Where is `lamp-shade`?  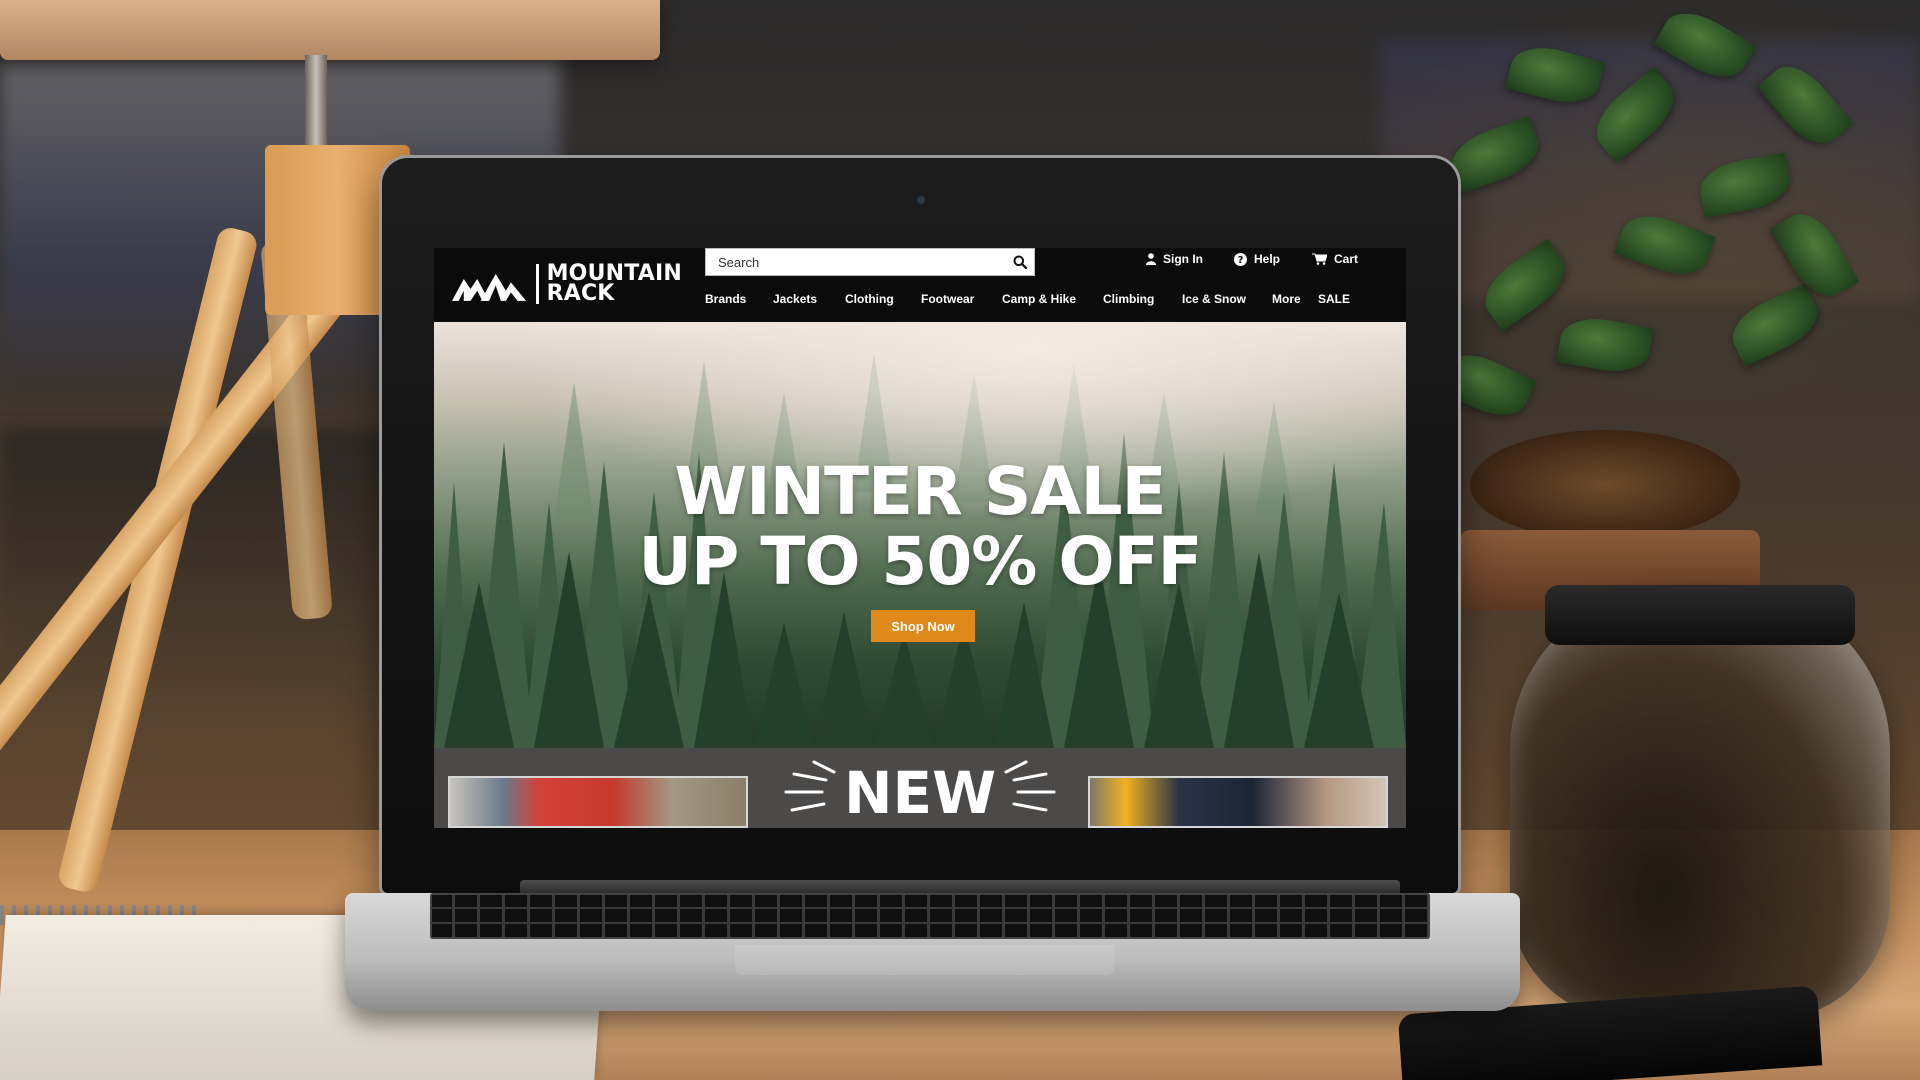
lamp-shade is located at coordinates (330, 30).